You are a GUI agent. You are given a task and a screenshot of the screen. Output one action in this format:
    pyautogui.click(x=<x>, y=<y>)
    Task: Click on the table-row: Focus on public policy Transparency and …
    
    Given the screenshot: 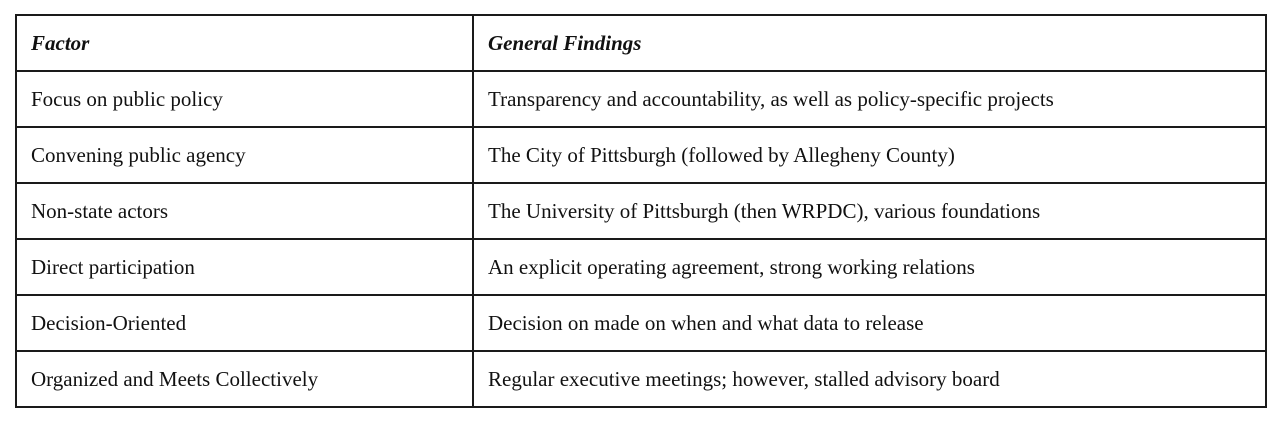 What is the action you would take?
    pyautogui.click(x=641, y=99)
    